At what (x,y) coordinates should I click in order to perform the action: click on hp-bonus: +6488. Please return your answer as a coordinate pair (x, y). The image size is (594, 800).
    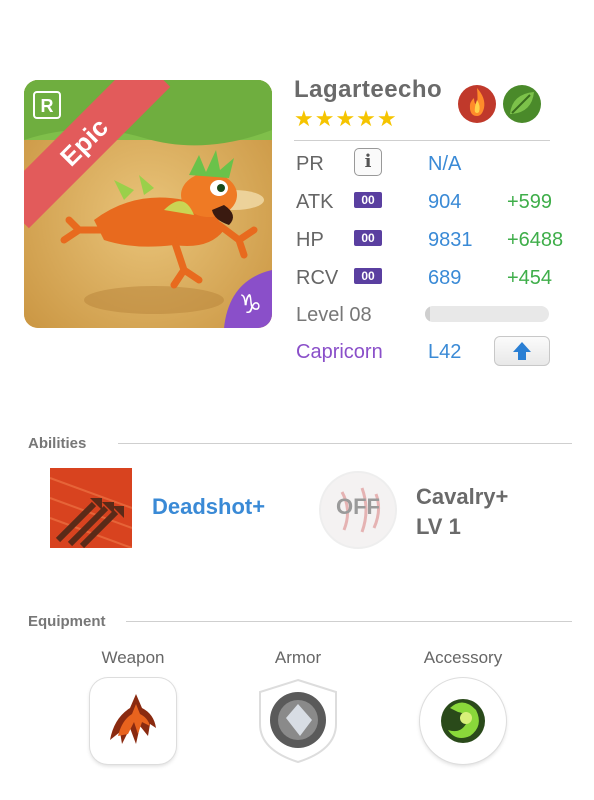
    Looking at the image, I should click on (535, 240).